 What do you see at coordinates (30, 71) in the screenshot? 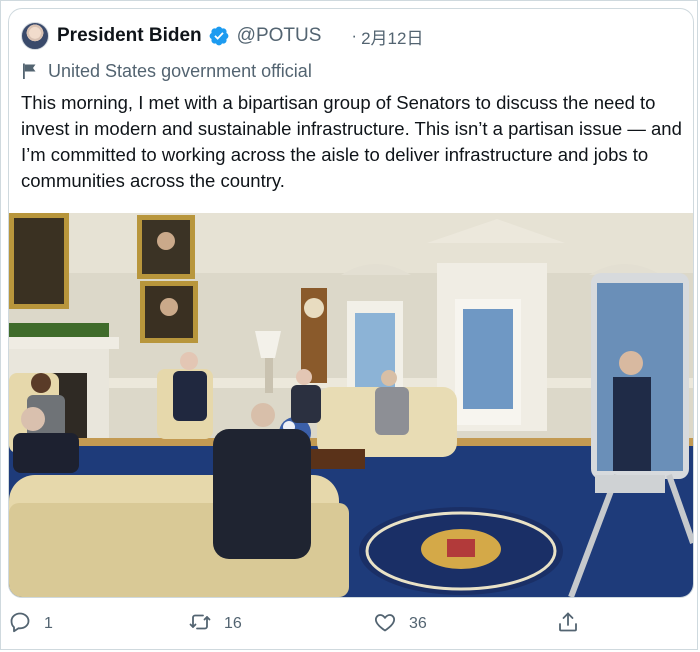
I see `flag-icon` at bounding box center [30, 71].